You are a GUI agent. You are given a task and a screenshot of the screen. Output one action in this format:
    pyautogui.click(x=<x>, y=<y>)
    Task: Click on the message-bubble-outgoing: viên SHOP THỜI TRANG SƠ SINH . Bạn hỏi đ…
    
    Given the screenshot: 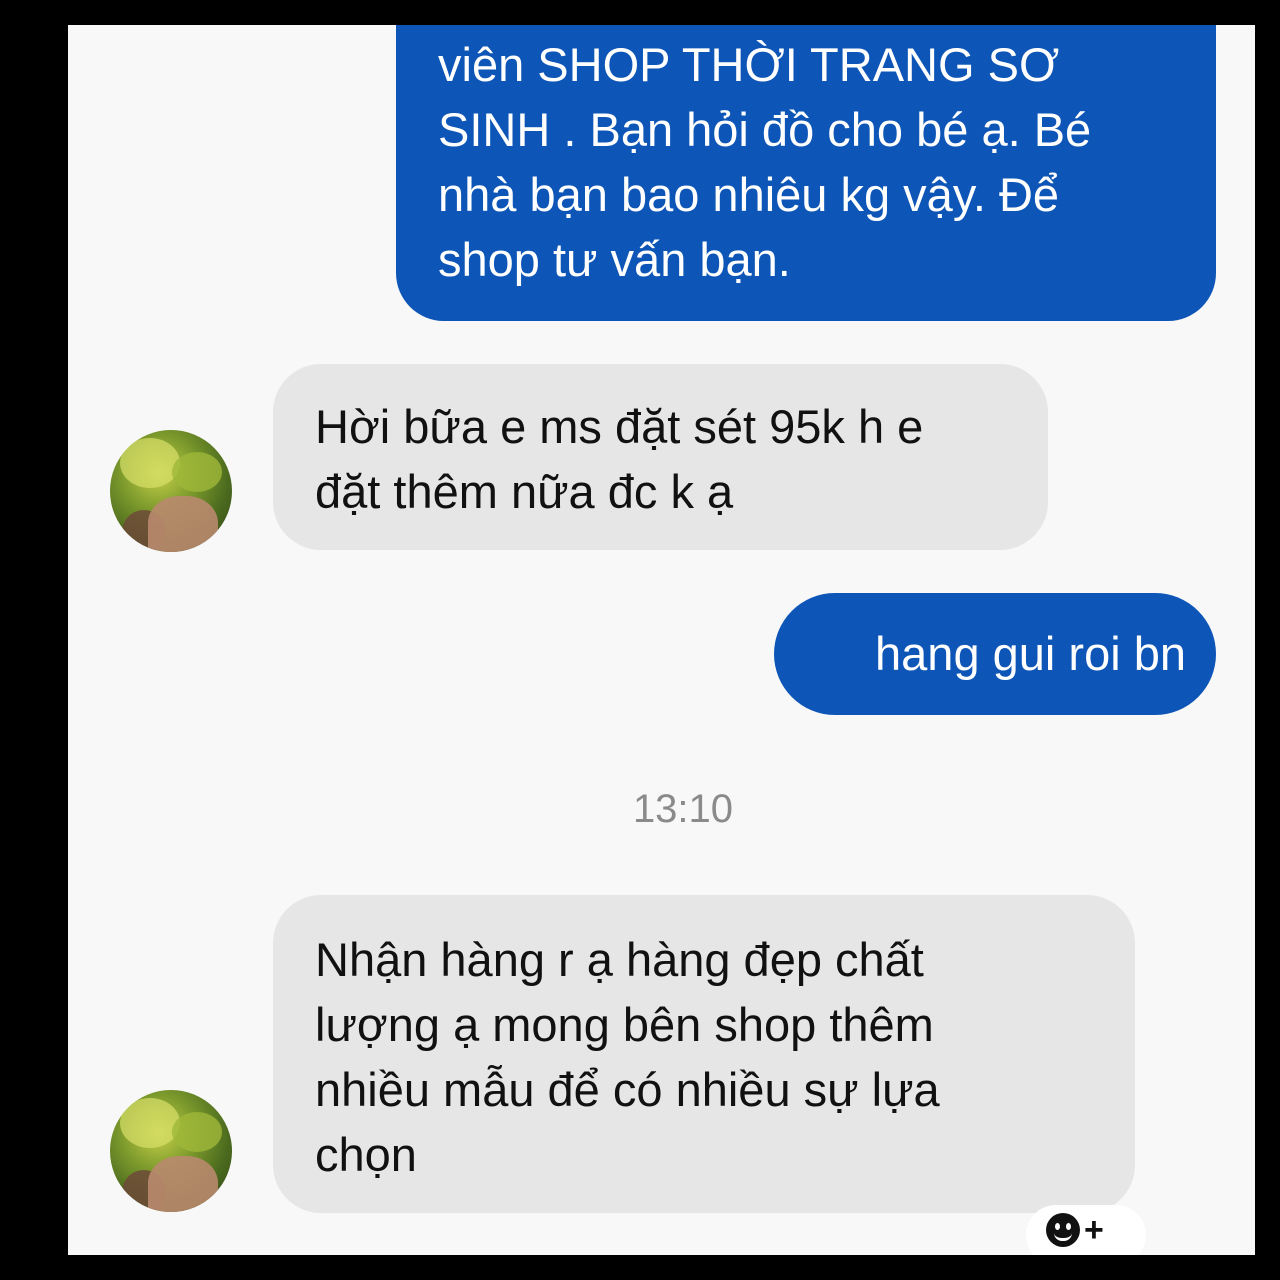 What is the action you would take?
    pyautogui.click(x=806, y=173)
    